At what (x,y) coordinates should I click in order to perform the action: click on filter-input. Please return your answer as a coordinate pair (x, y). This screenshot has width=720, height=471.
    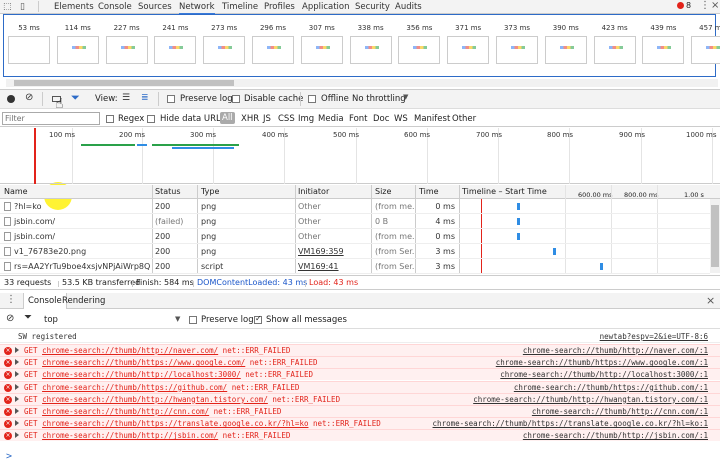
    Looking at the image, I should click on (51, 118).